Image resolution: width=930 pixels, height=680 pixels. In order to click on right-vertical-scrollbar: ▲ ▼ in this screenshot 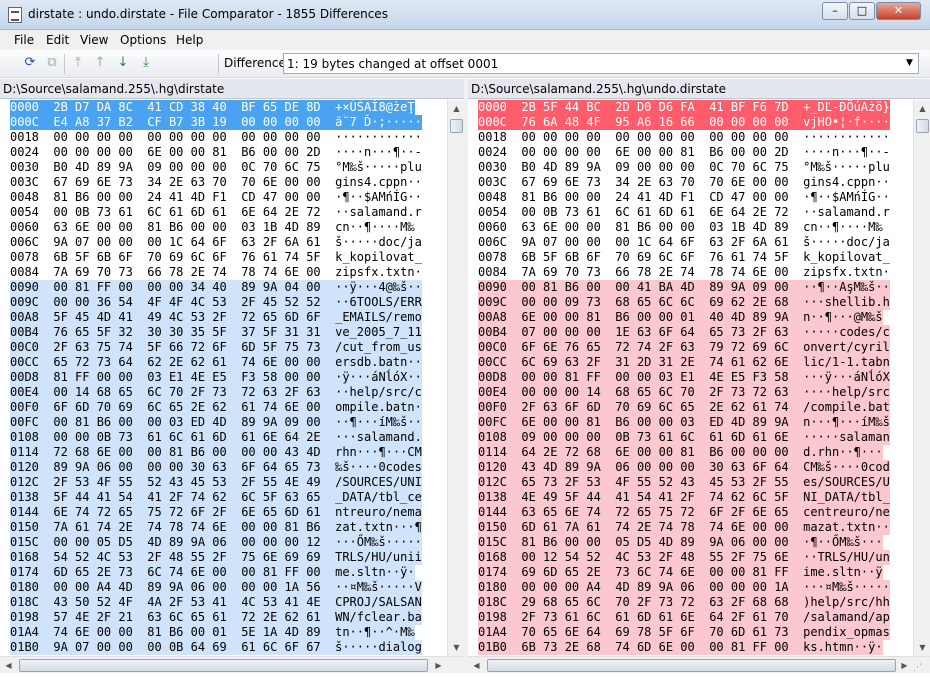, I will do `click(921, 378)`.